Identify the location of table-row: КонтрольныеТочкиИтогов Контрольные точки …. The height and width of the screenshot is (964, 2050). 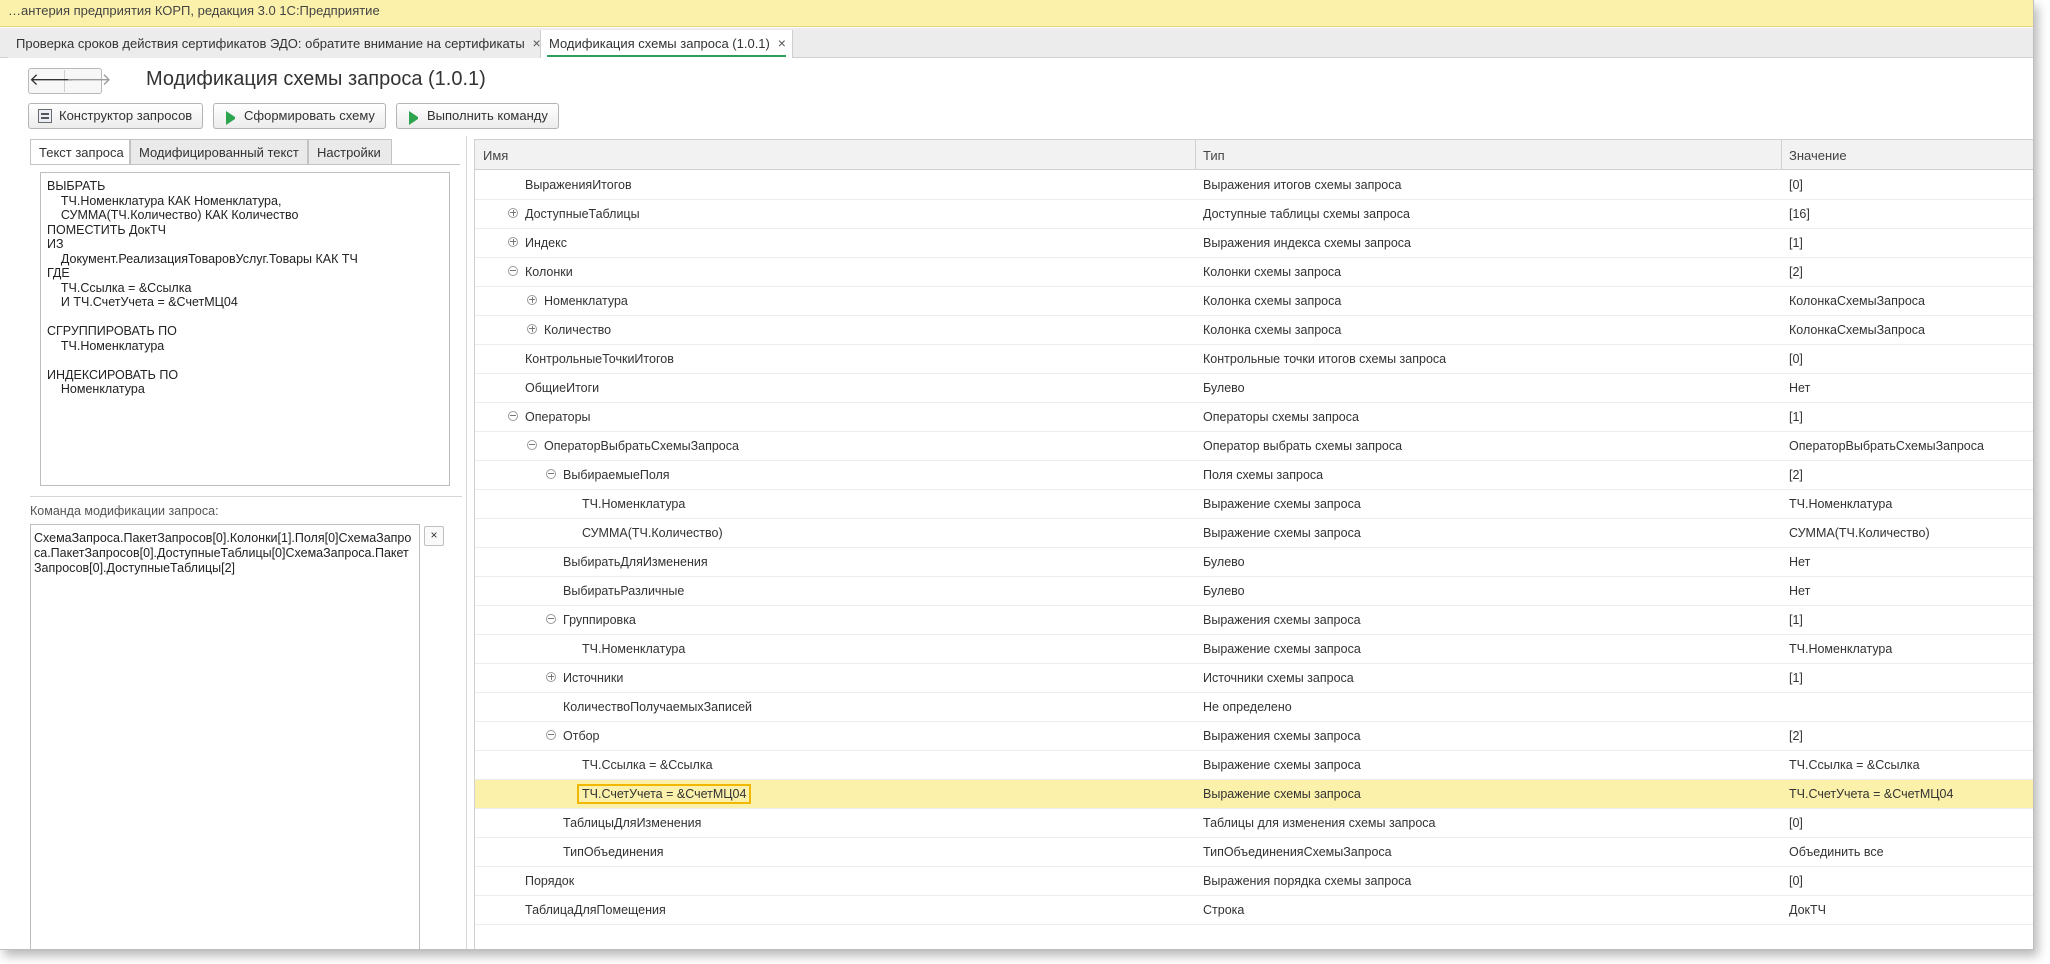
(1254, 359).